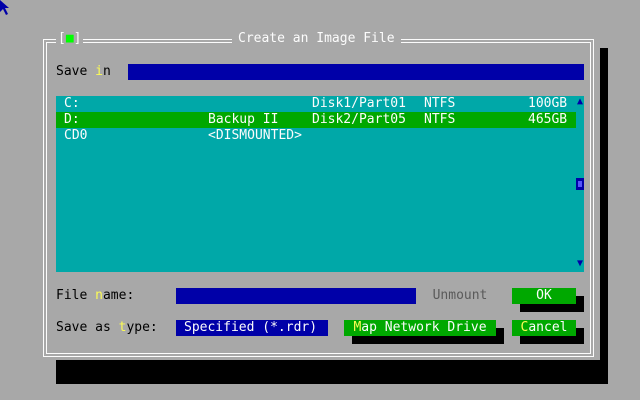 This screenshot has width=640, height=400. What do you see at coordinates (95, 295) in the screenshot?
I see `file-name-label: File name:` at bounding box center [95, 295].